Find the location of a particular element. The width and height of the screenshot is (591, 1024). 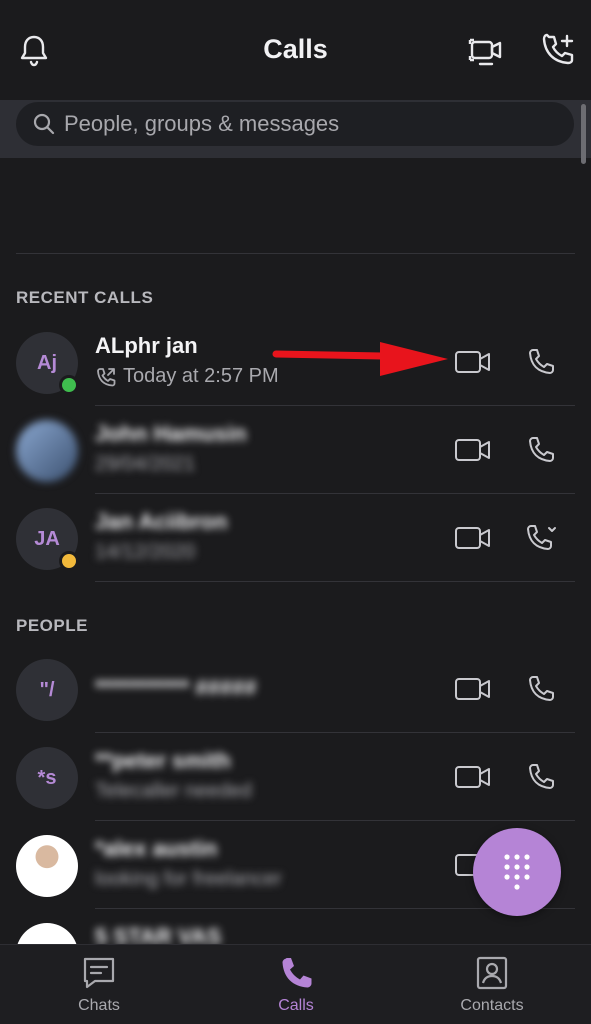

phone-chevron-icon is located at coordinates (541, 537).